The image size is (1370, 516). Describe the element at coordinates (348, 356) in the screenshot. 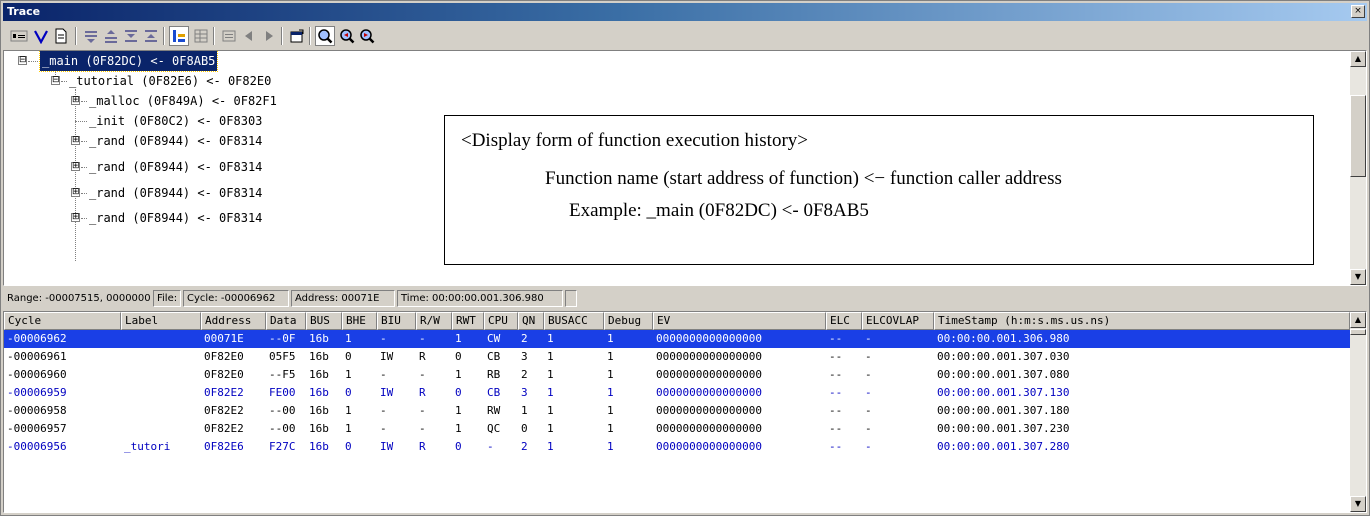

I see `table-cell: 0` at that location.